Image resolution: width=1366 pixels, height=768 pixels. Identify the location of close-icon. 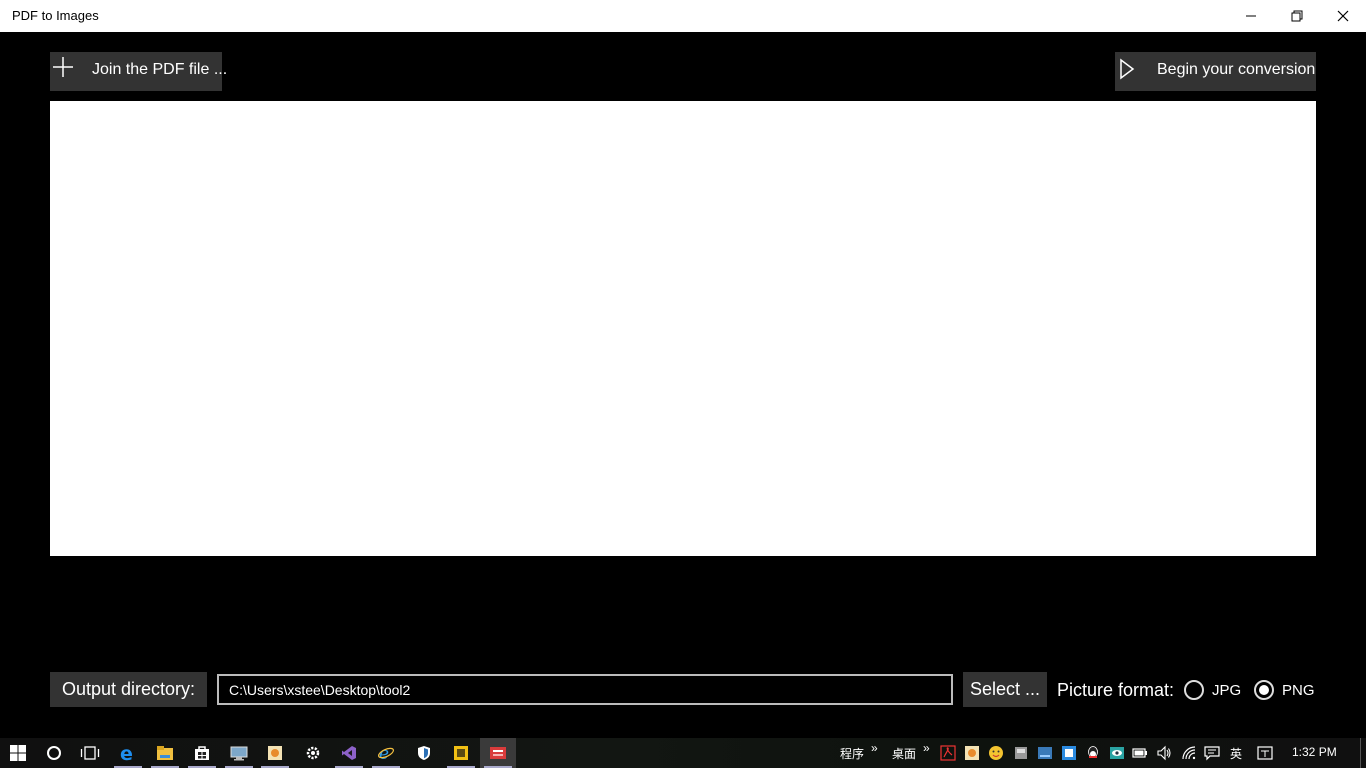
(1343, 16).